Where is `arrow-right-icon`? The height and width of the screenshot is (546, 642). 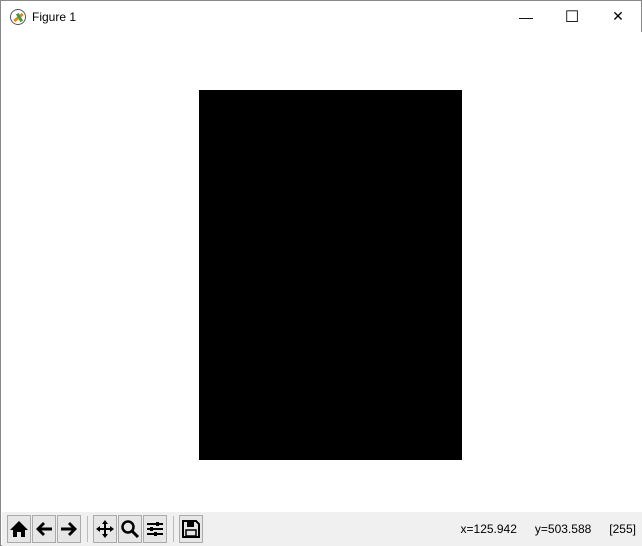
arrow-right-icon is located at coordinates (69, 529).